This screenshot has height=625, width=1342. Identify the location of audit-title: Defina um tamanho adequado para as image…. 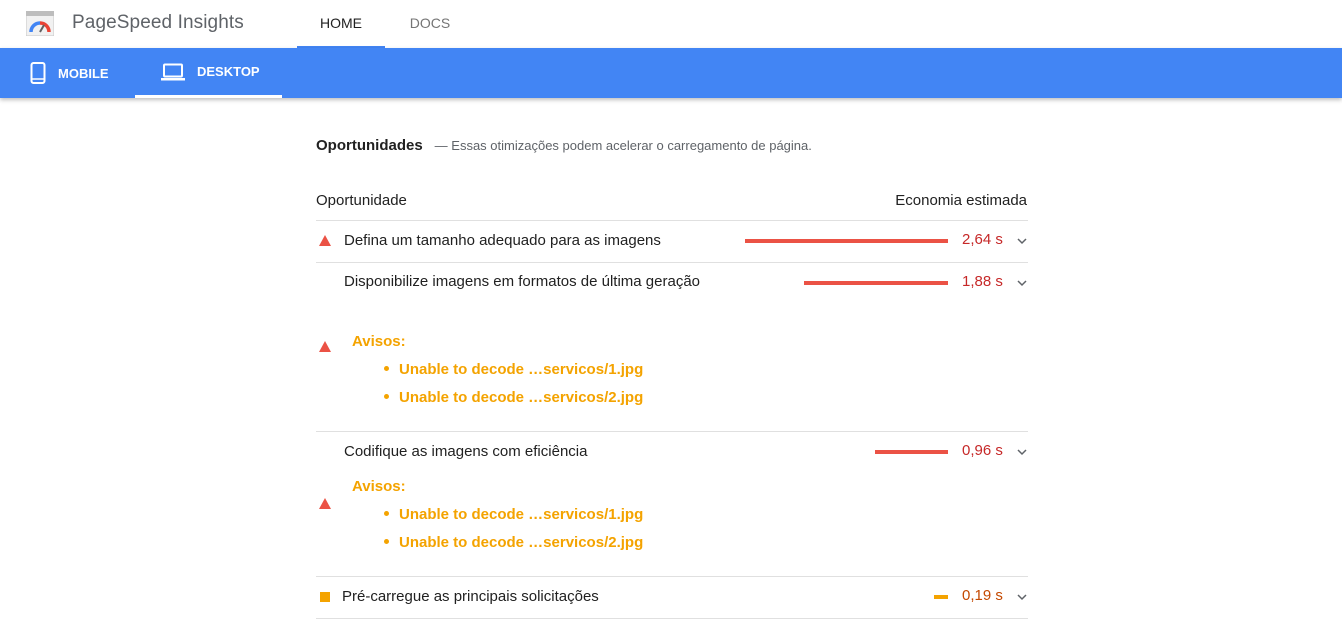
(502, 240).